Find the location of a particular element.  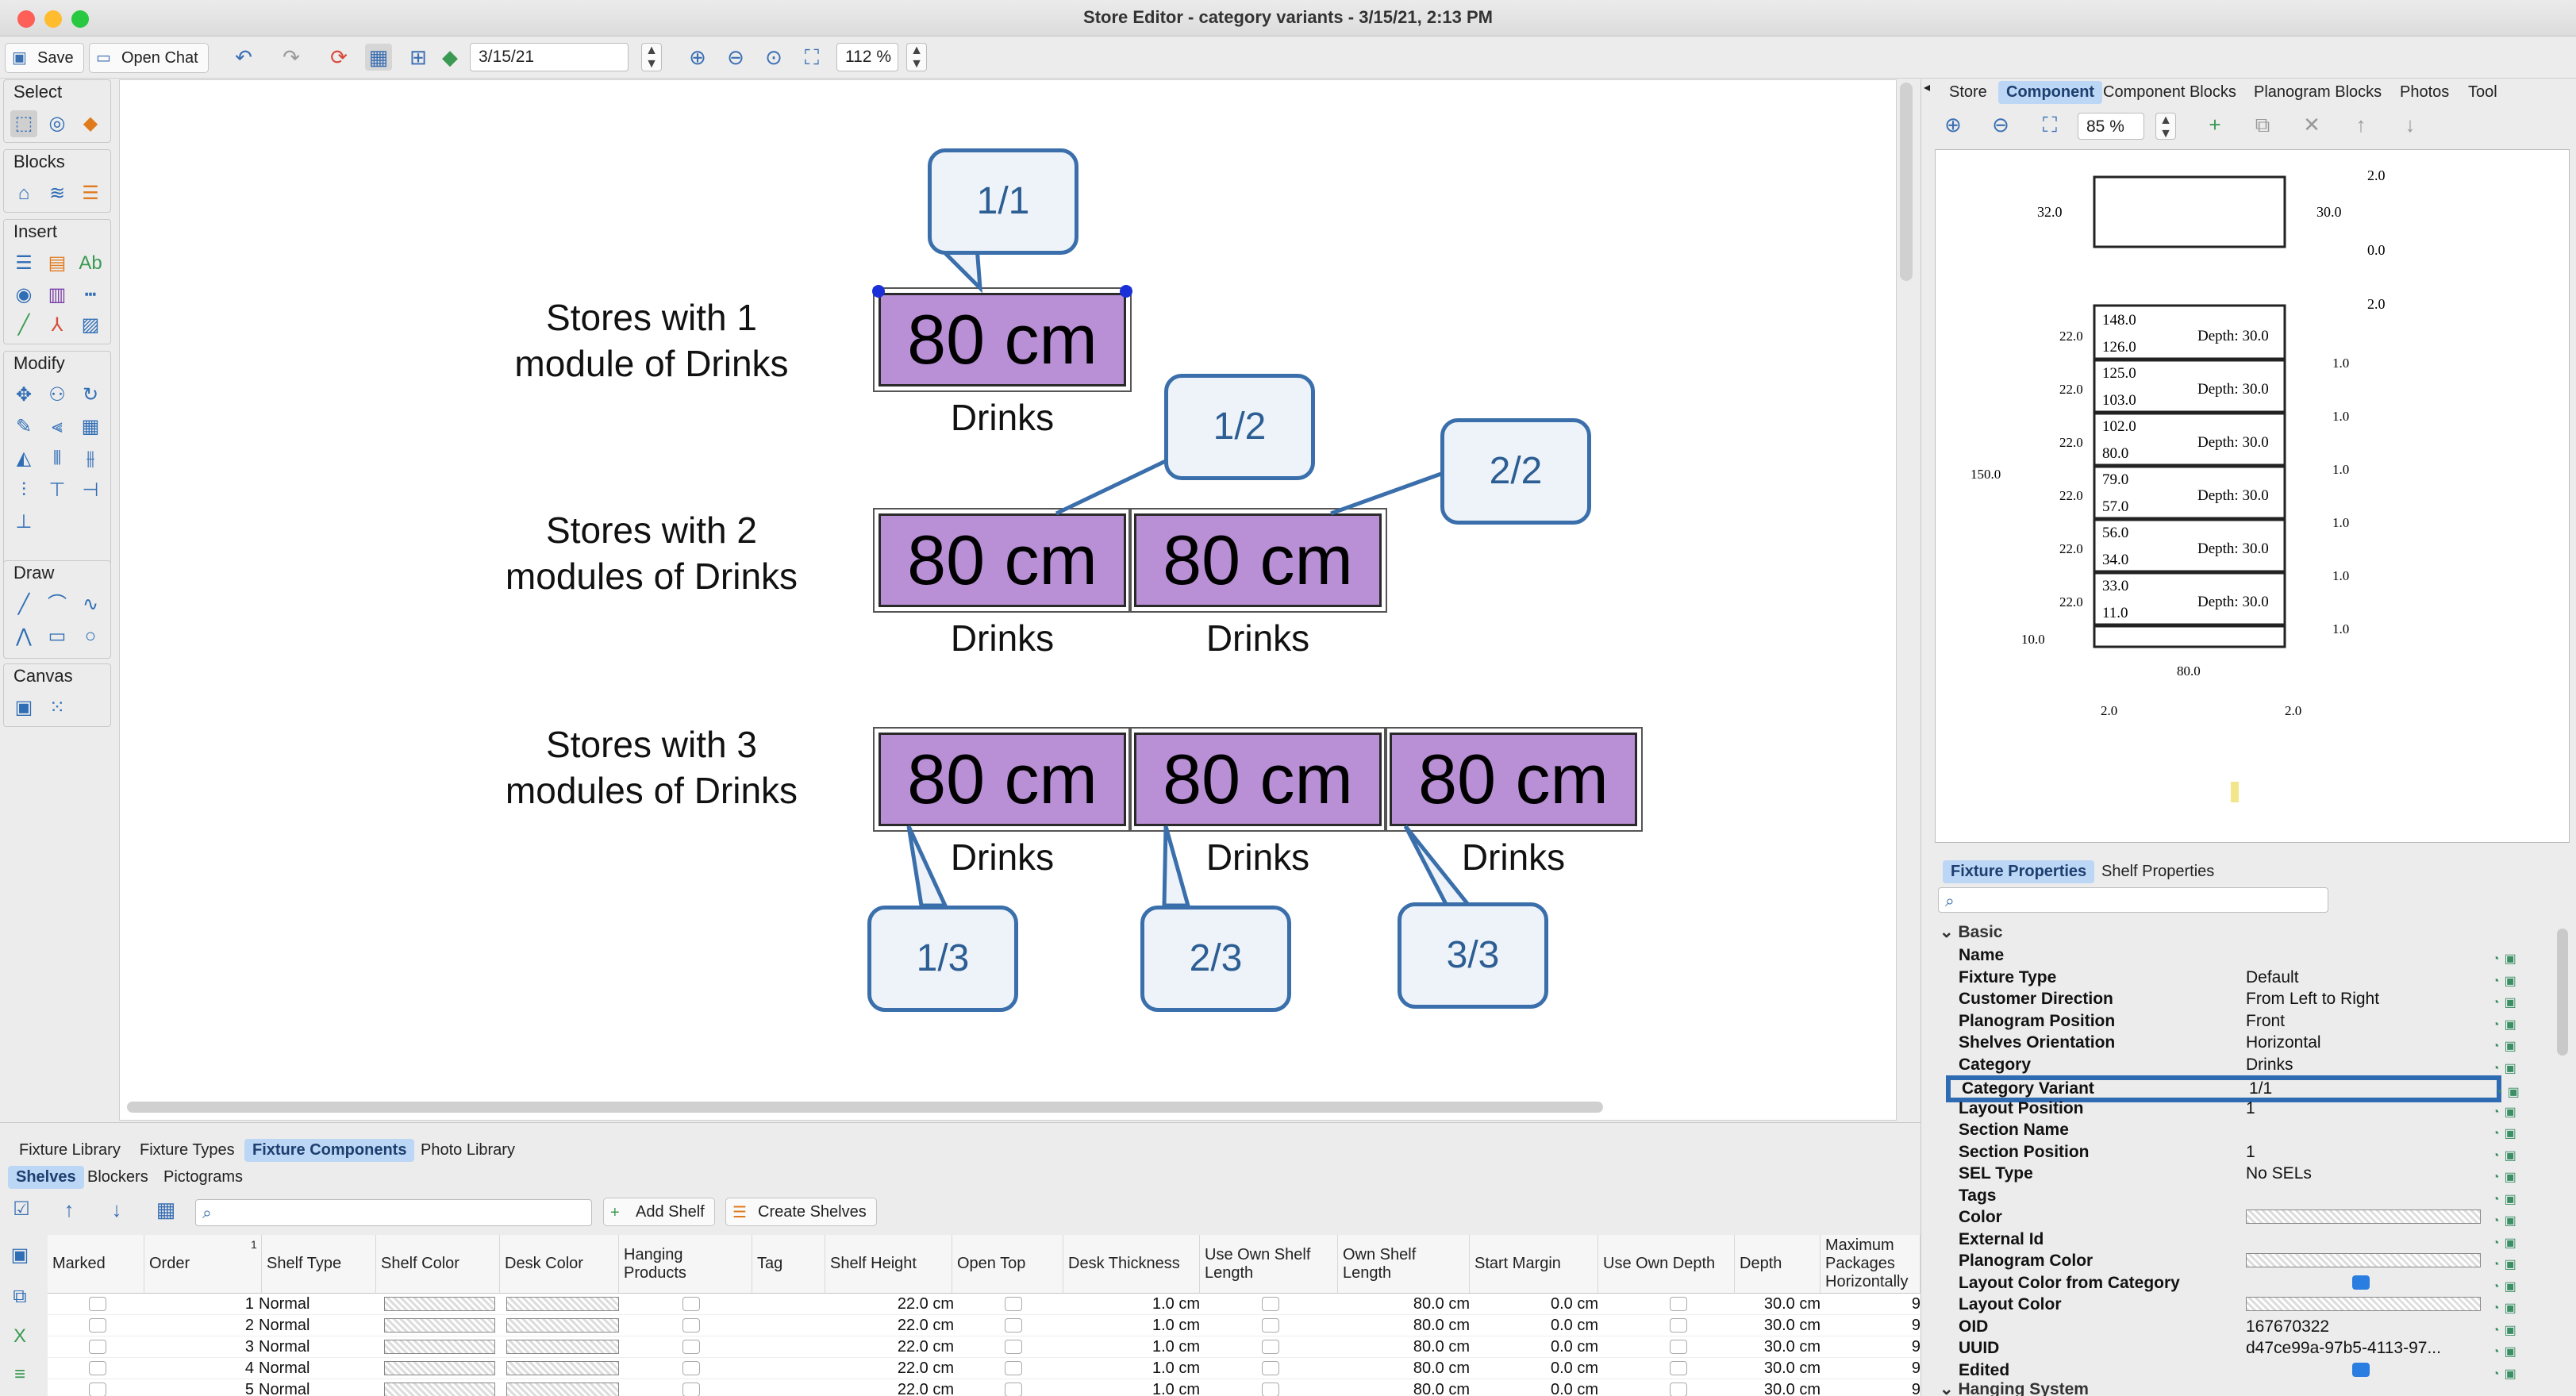

column-header: Use Own Depth is located at coordinates (1666, 1264).